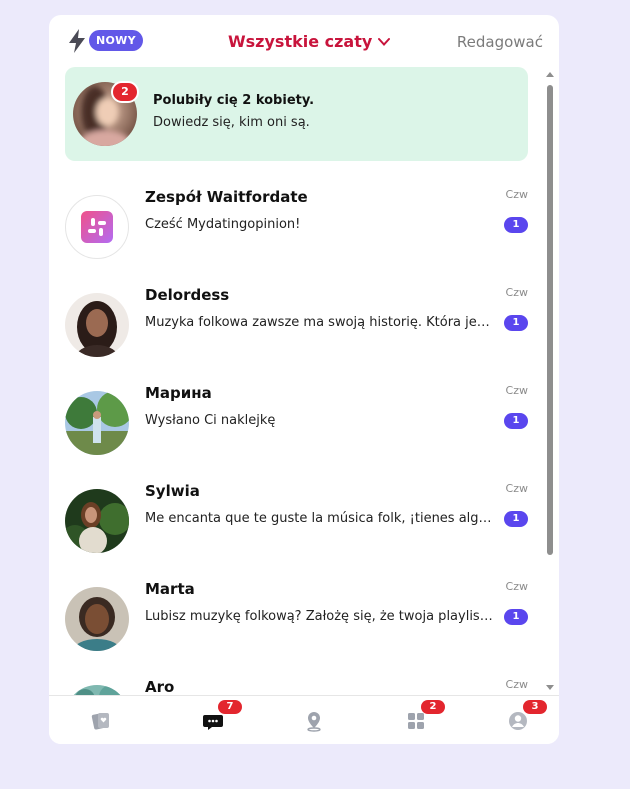 This screenshot has width=630, height=789. I want to click on tab-cards, so click(100, 720).